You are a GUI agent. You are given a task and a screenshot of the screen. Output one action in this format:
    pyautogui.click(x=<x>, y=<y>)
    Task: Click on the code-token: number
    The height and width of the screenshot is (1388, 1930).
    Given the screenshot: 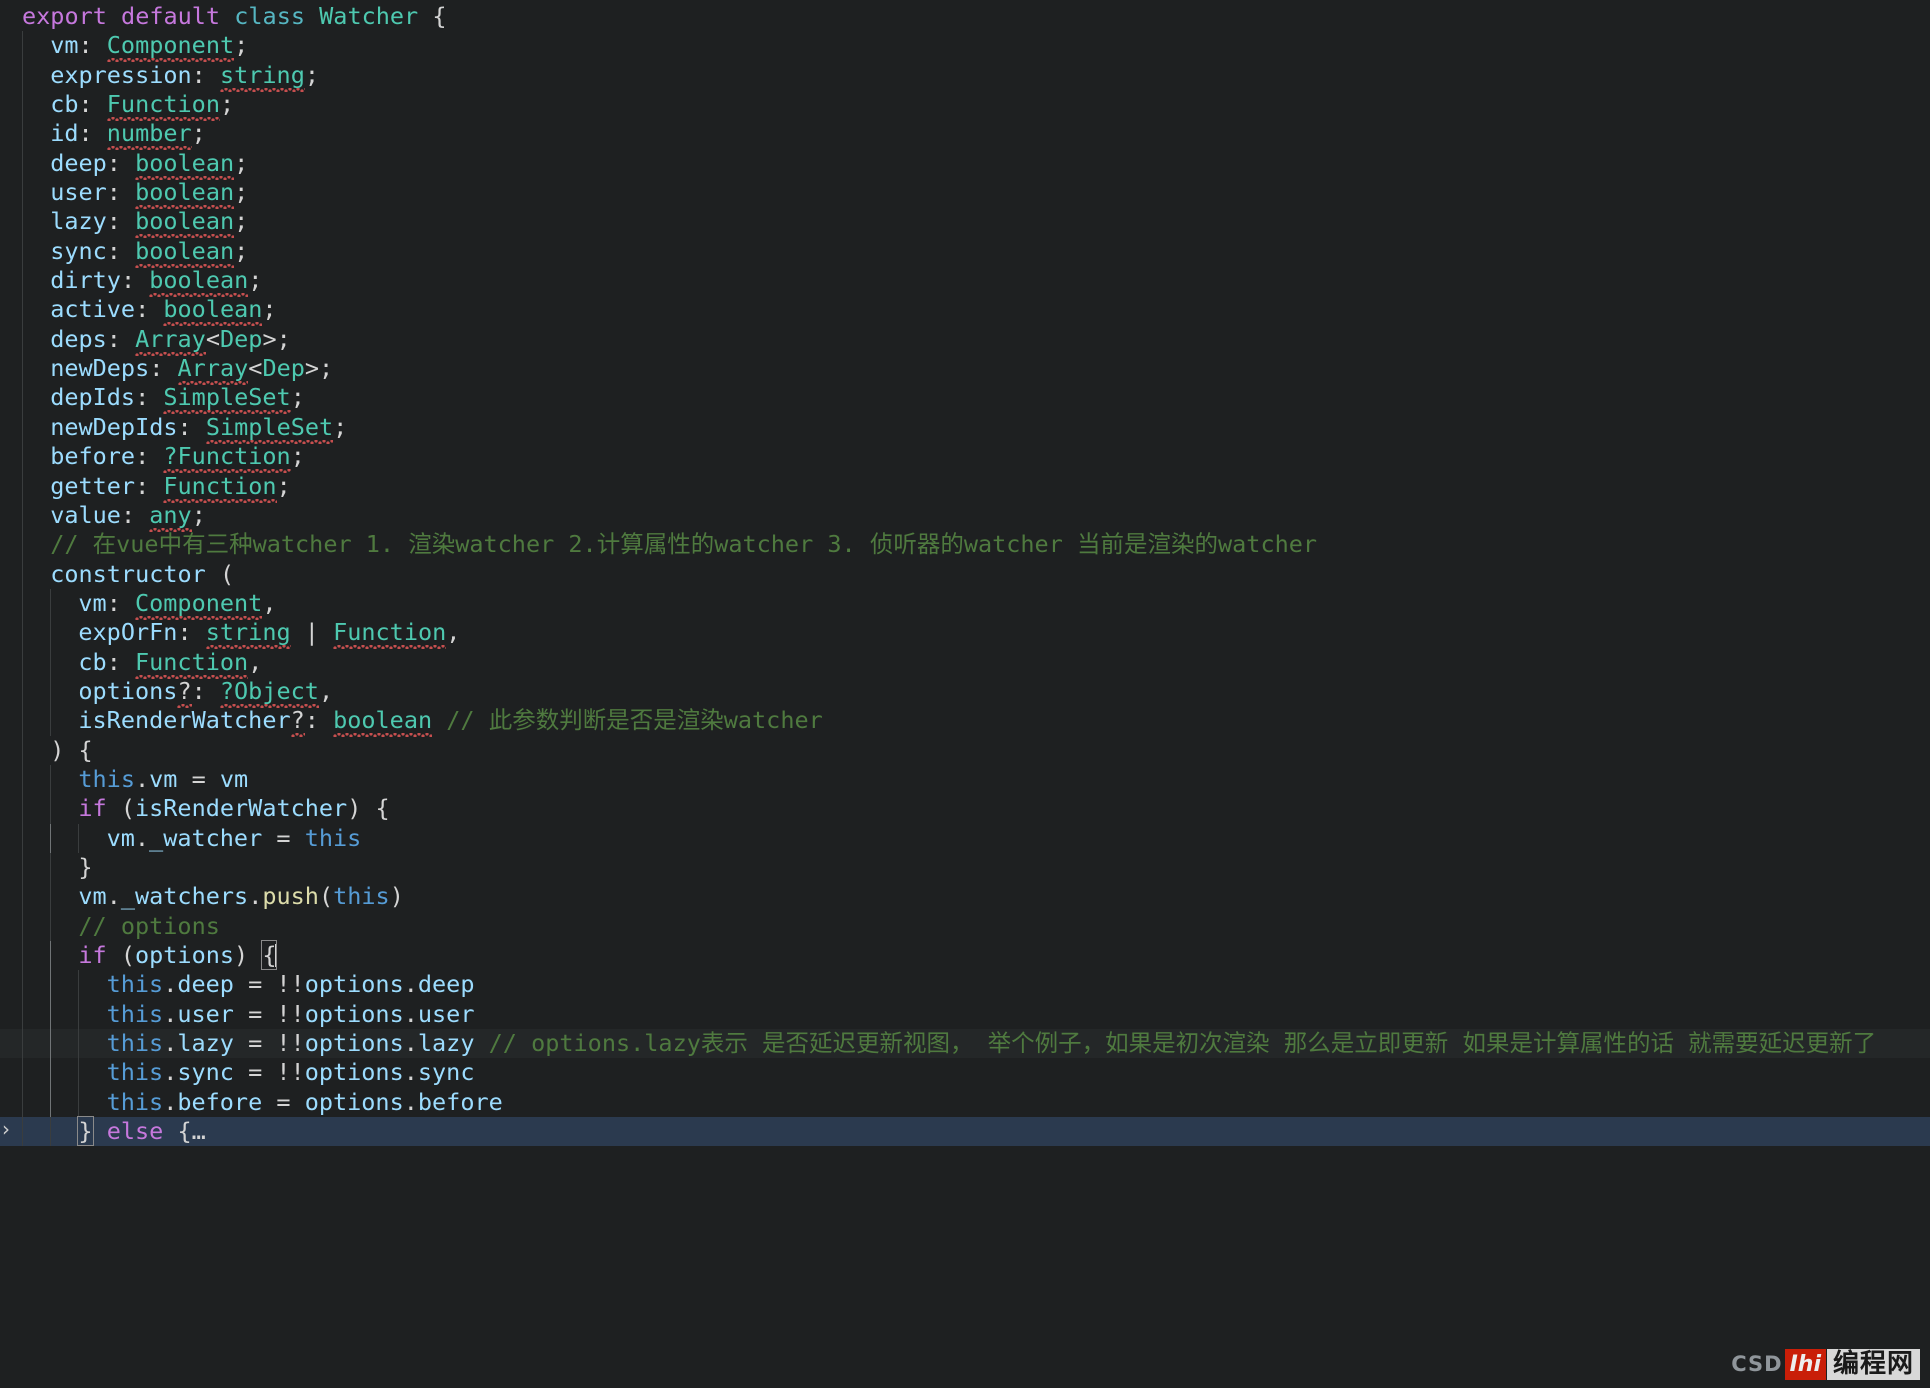 What is the action you would take?
    pyautogui.click(x=149, y=133)
    